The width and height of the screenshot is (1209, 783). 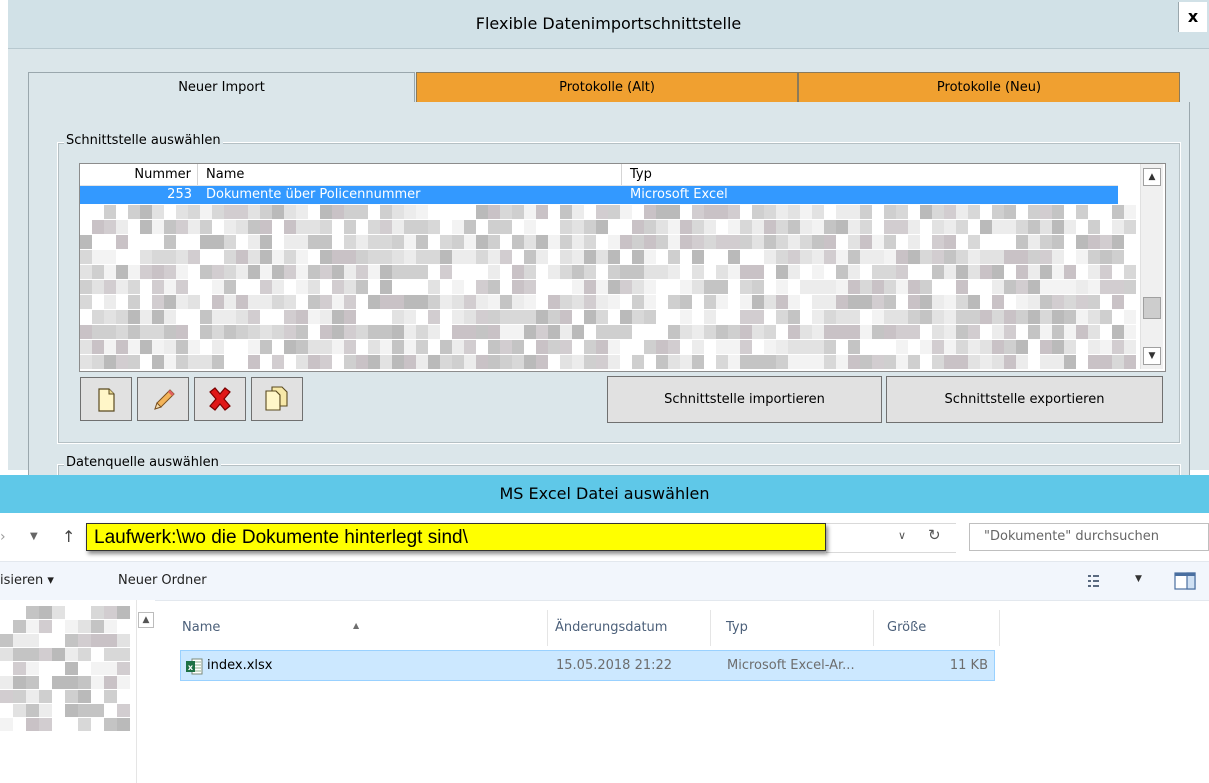 What do you see at coordinates (1151, 266) in the screenshot?
I see `list-scrollbar: ▲ ▼` at bounding box center [1151, 266].